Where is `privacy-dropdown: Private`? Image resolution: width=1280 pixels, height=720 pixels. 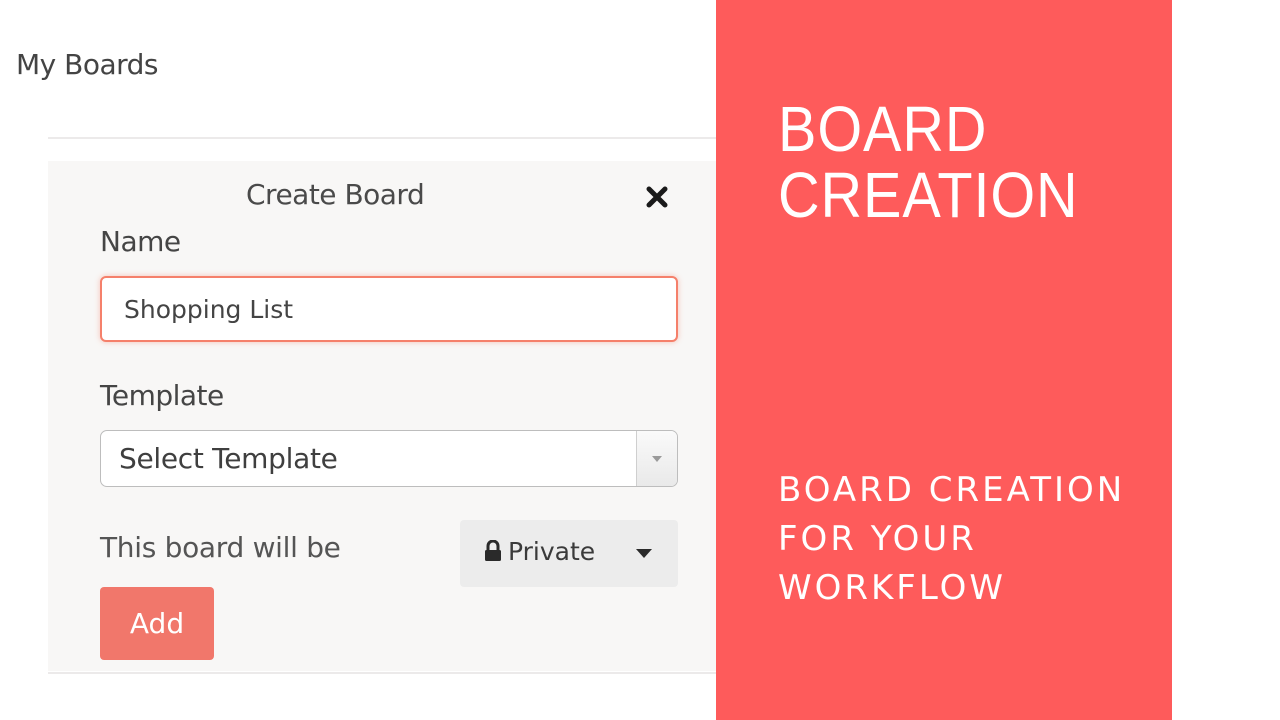
privacy-dropdown: Private is located at coordinates (569, 553).